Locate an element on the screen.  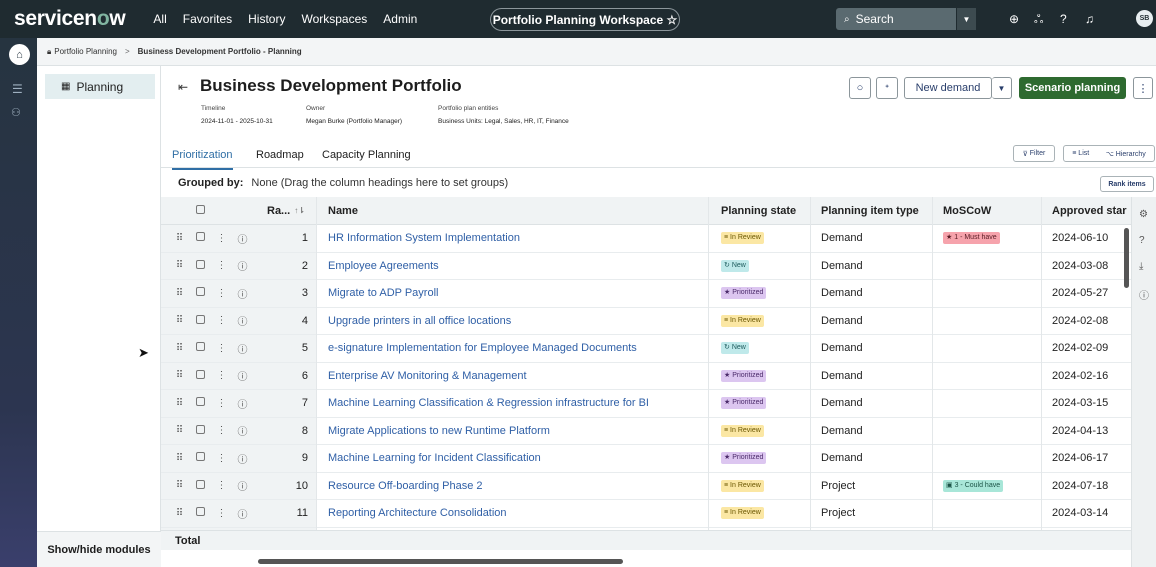
more-options-button: ⋮ is located at coordinates (1143, 88).